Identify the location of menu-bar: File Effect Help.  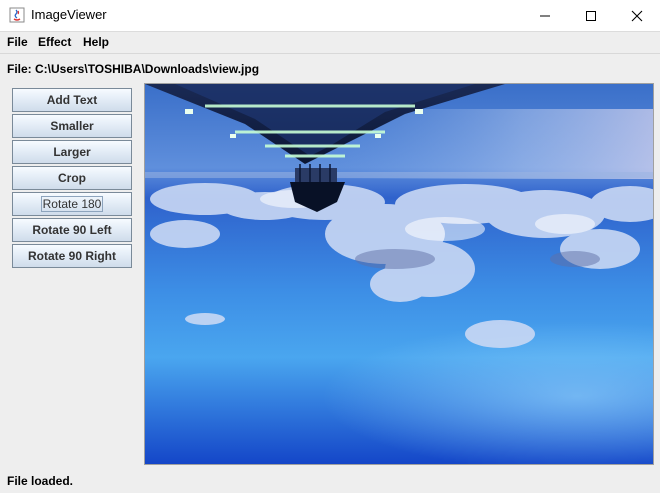
(330, 42).